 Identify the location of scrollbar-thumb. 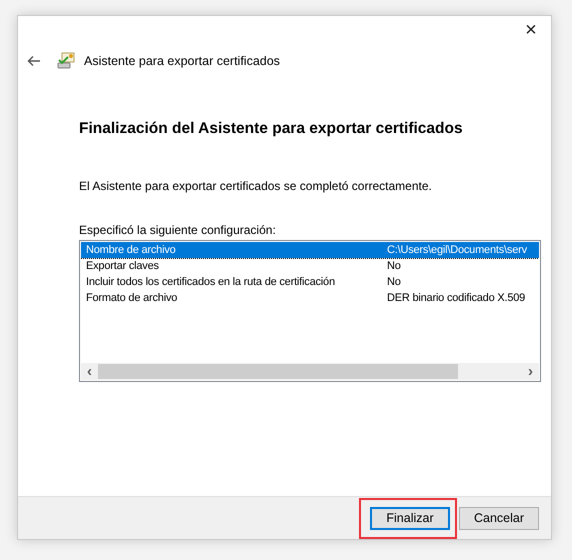
(278, 372).